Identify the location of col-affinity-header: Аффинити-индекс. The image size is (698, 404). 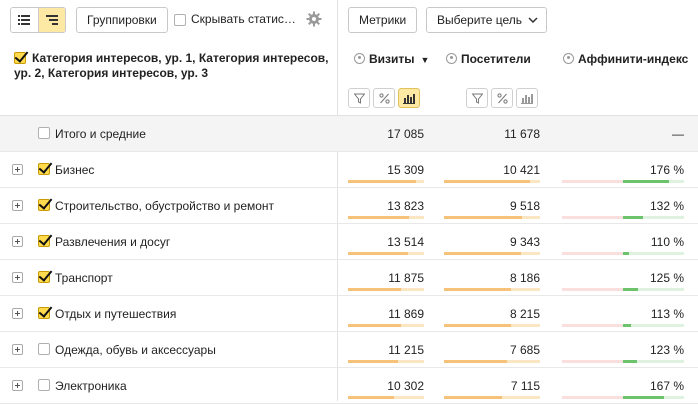
(625, 59).